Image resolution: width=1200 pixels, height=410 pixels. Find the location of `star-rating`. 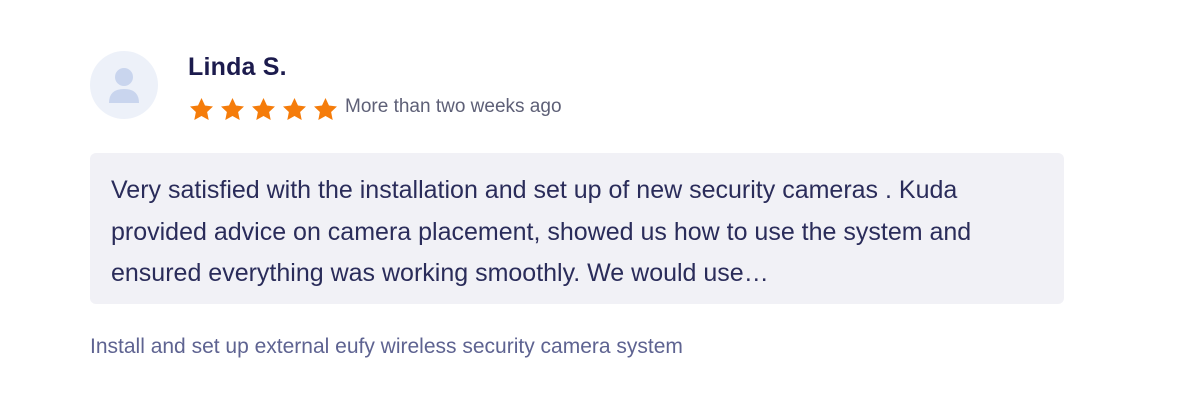

star-rating is located at coordinates (265, 109).